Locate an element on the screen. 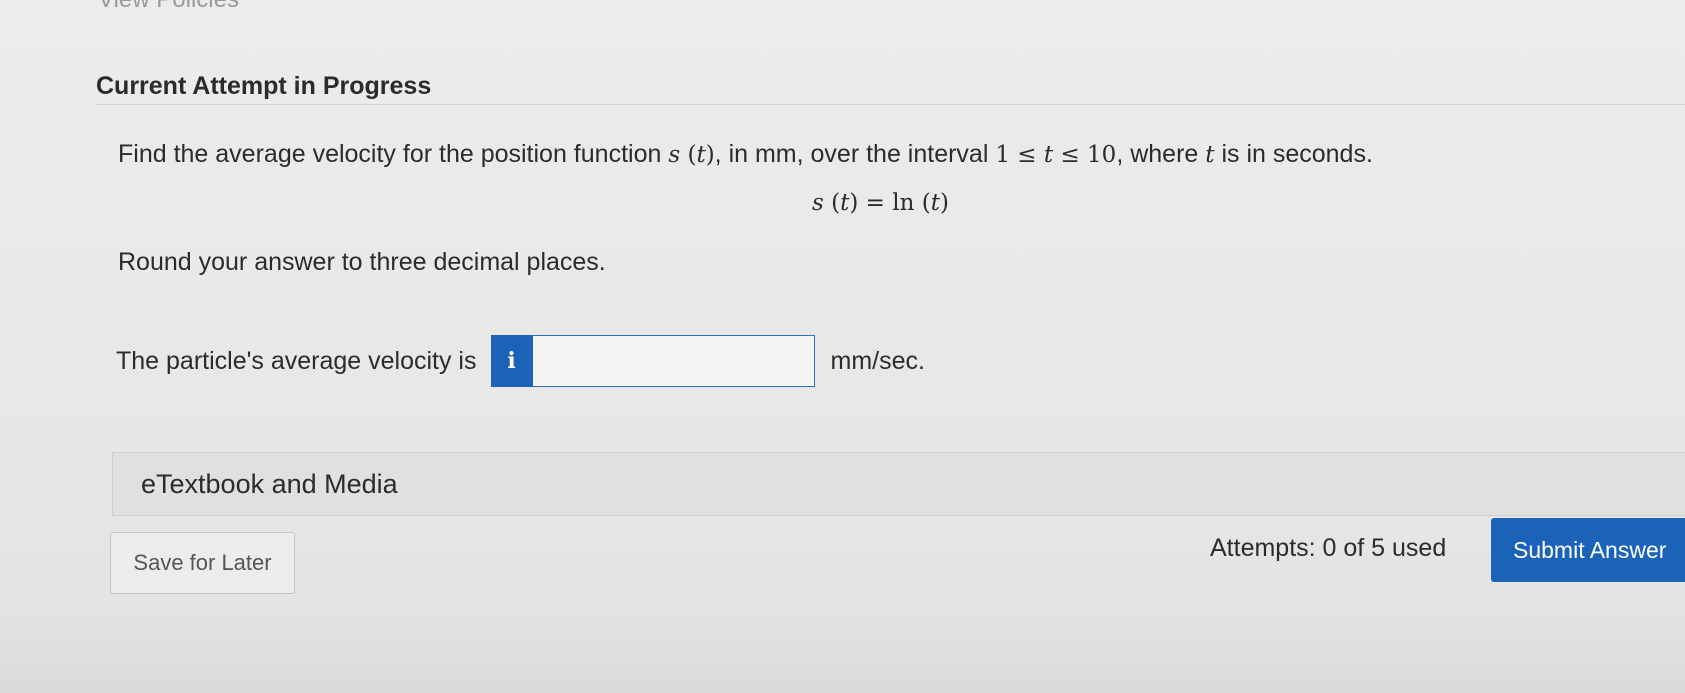  formula-rhs-var: t is located at coordinates (935, 203).